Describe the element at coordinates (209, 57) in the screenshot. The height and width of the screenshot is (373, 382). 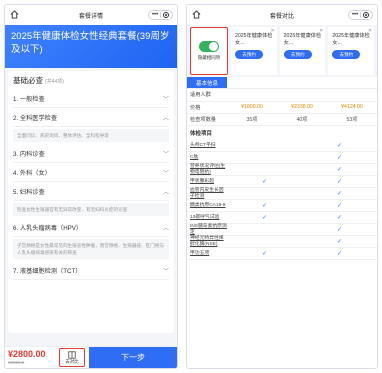
I see `hide-same-label: 隐藏相同项` at that location.